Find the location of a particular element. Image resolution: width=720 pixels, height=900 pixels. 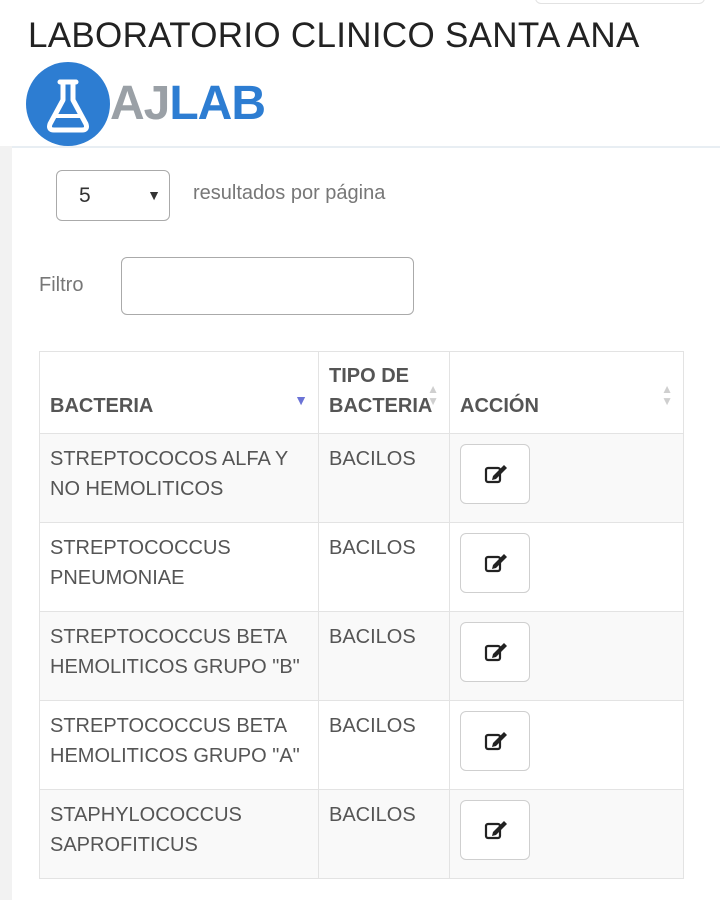

page-size-select: 5 ▼ is located at coordinates (113, 195).